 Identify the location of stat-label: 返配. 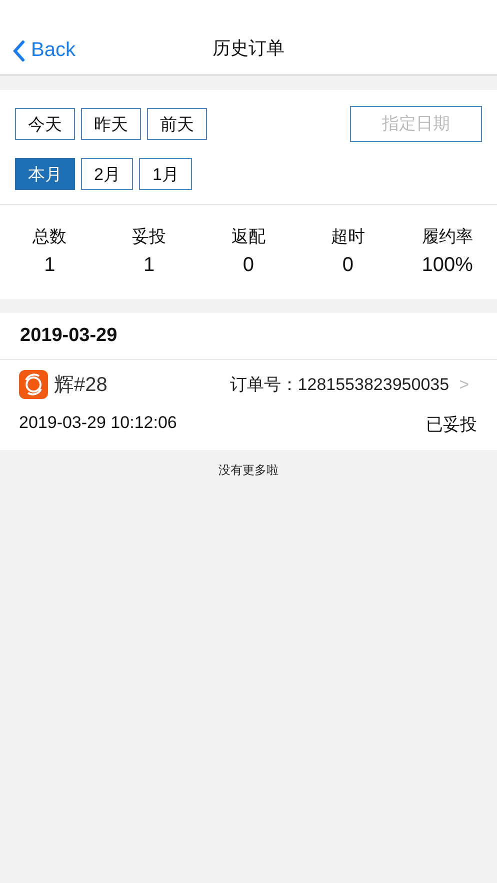
(248, 237).